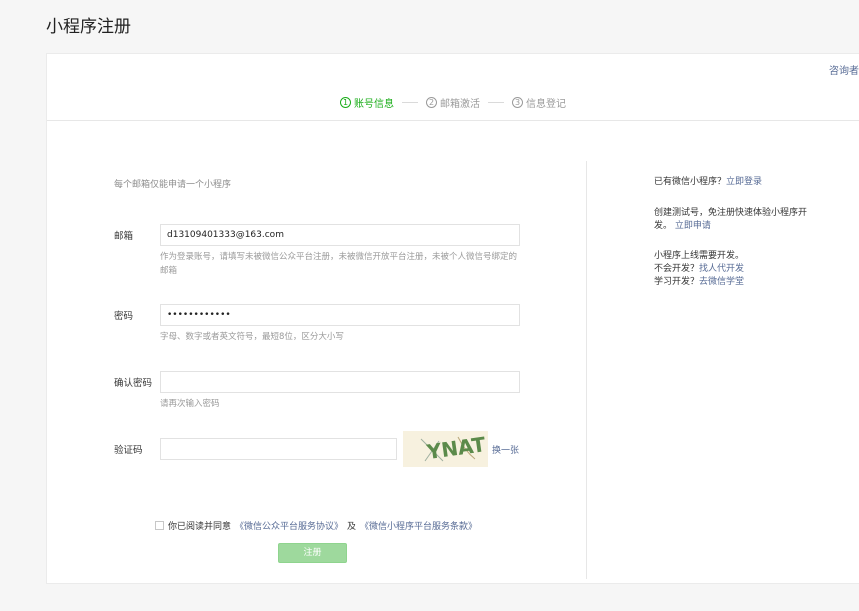 This screenshot has height=611, width=859. I want to click on email-label: 邮箱, so click(124, 236).